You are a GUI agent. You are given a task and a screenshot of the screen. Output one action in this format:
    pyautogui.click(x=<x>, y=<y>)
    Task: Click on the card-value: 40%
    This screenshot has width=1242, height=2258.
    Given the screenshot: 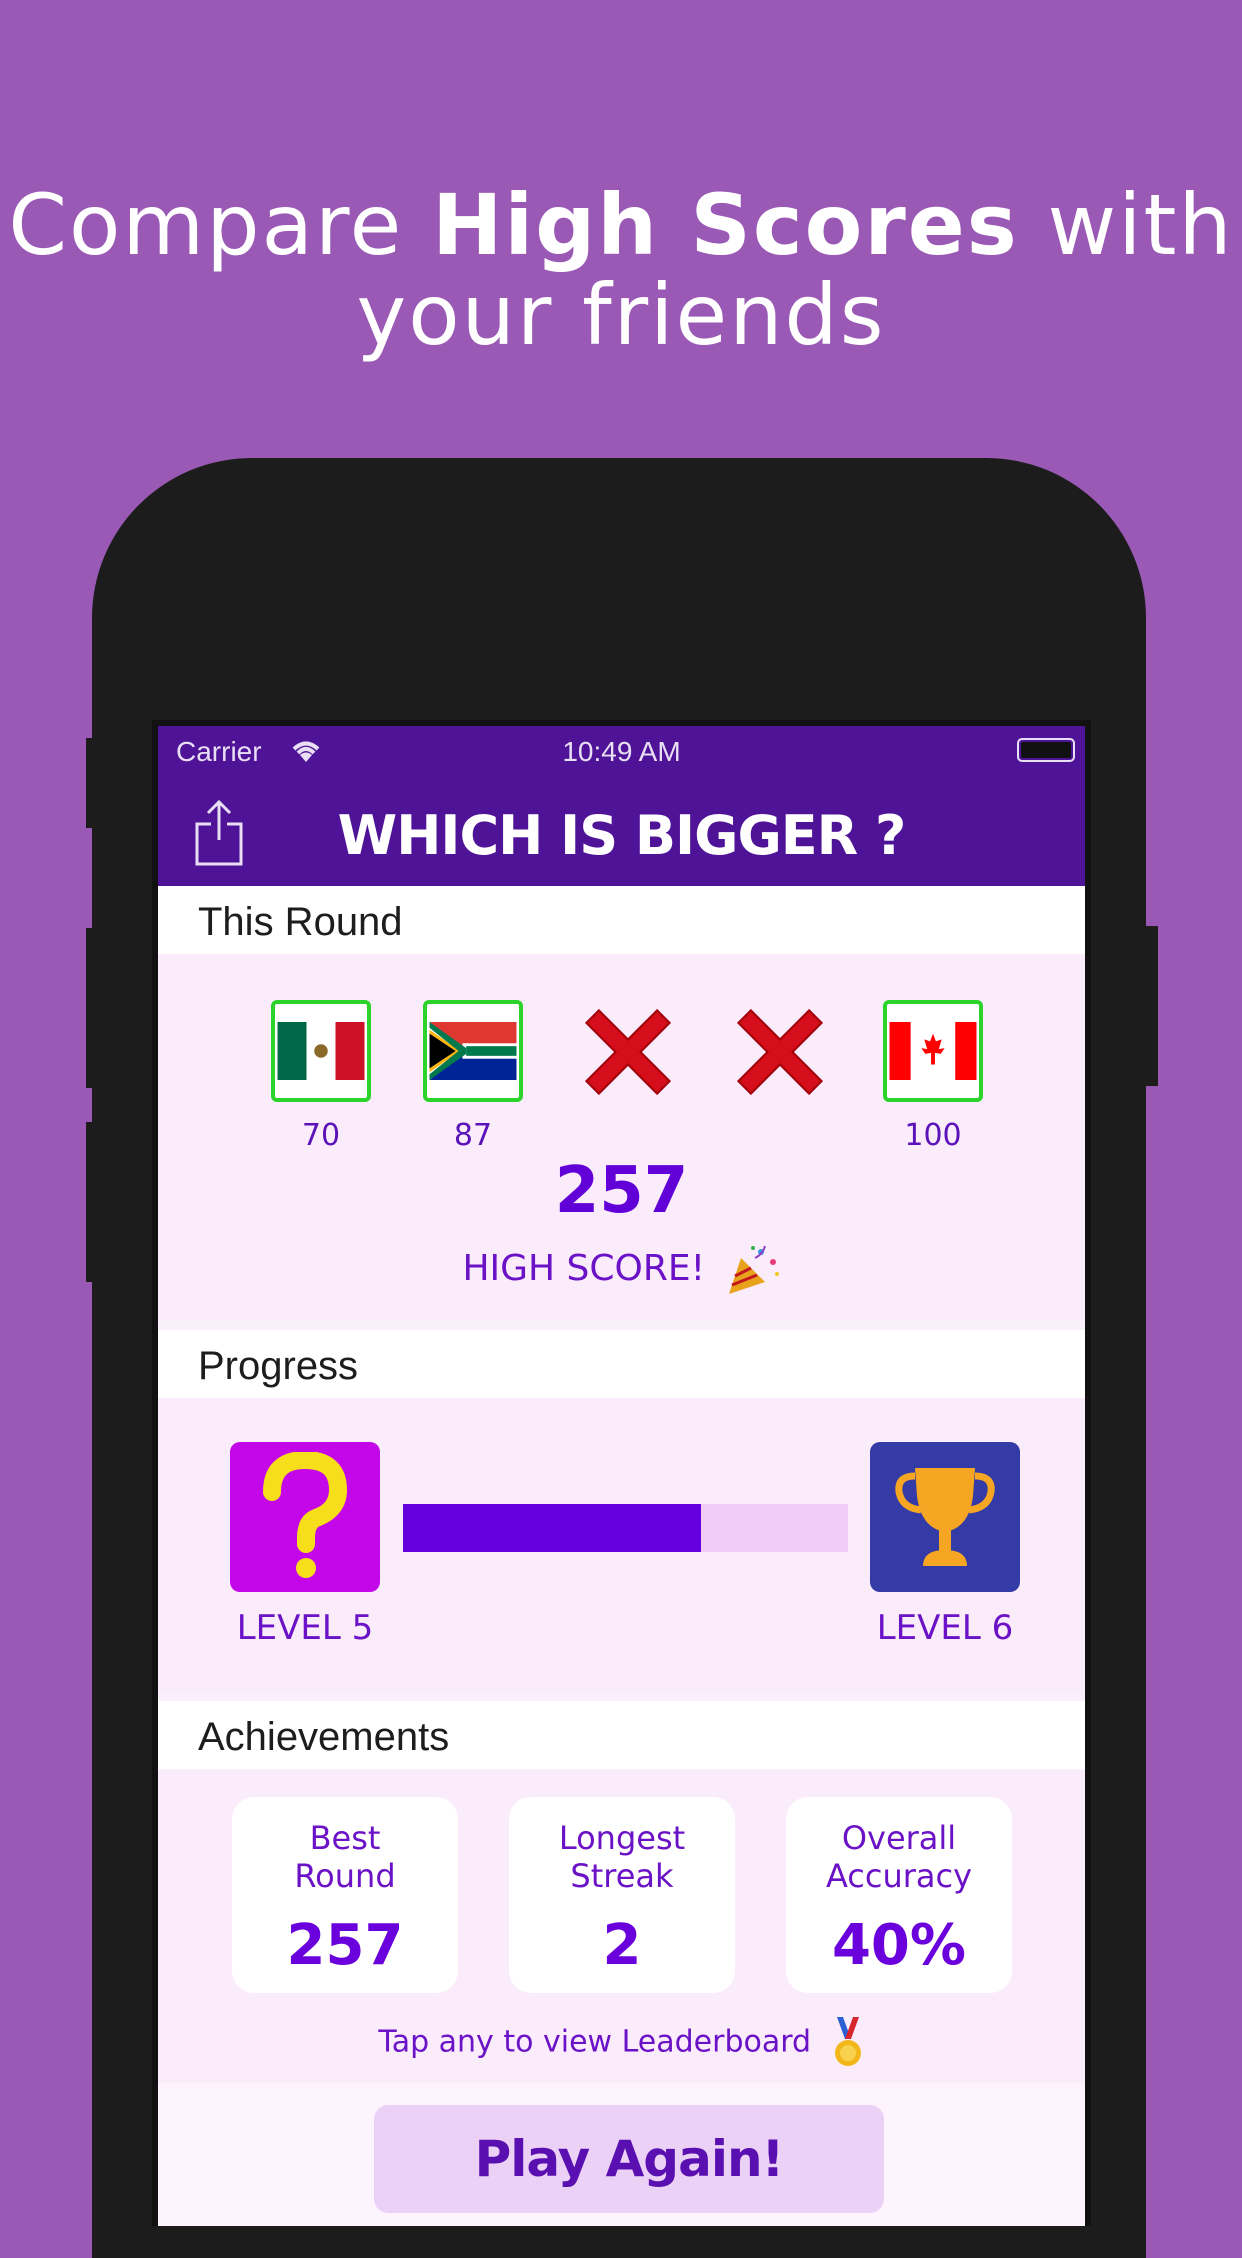 What is the action you would take?
    pyautogui.click(x=899, y=1945)
    